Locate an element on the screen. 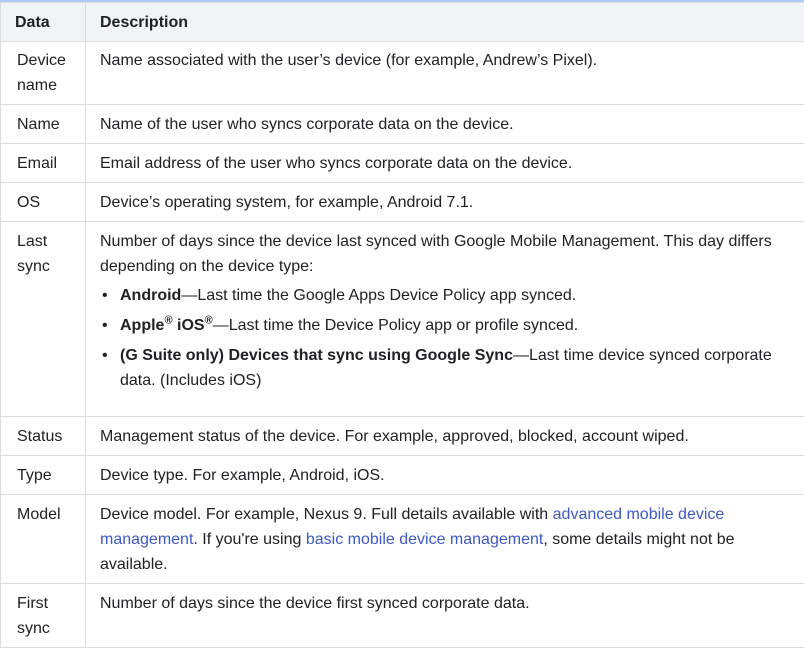  row-label: Last sync is located at coordinates (43, 319).